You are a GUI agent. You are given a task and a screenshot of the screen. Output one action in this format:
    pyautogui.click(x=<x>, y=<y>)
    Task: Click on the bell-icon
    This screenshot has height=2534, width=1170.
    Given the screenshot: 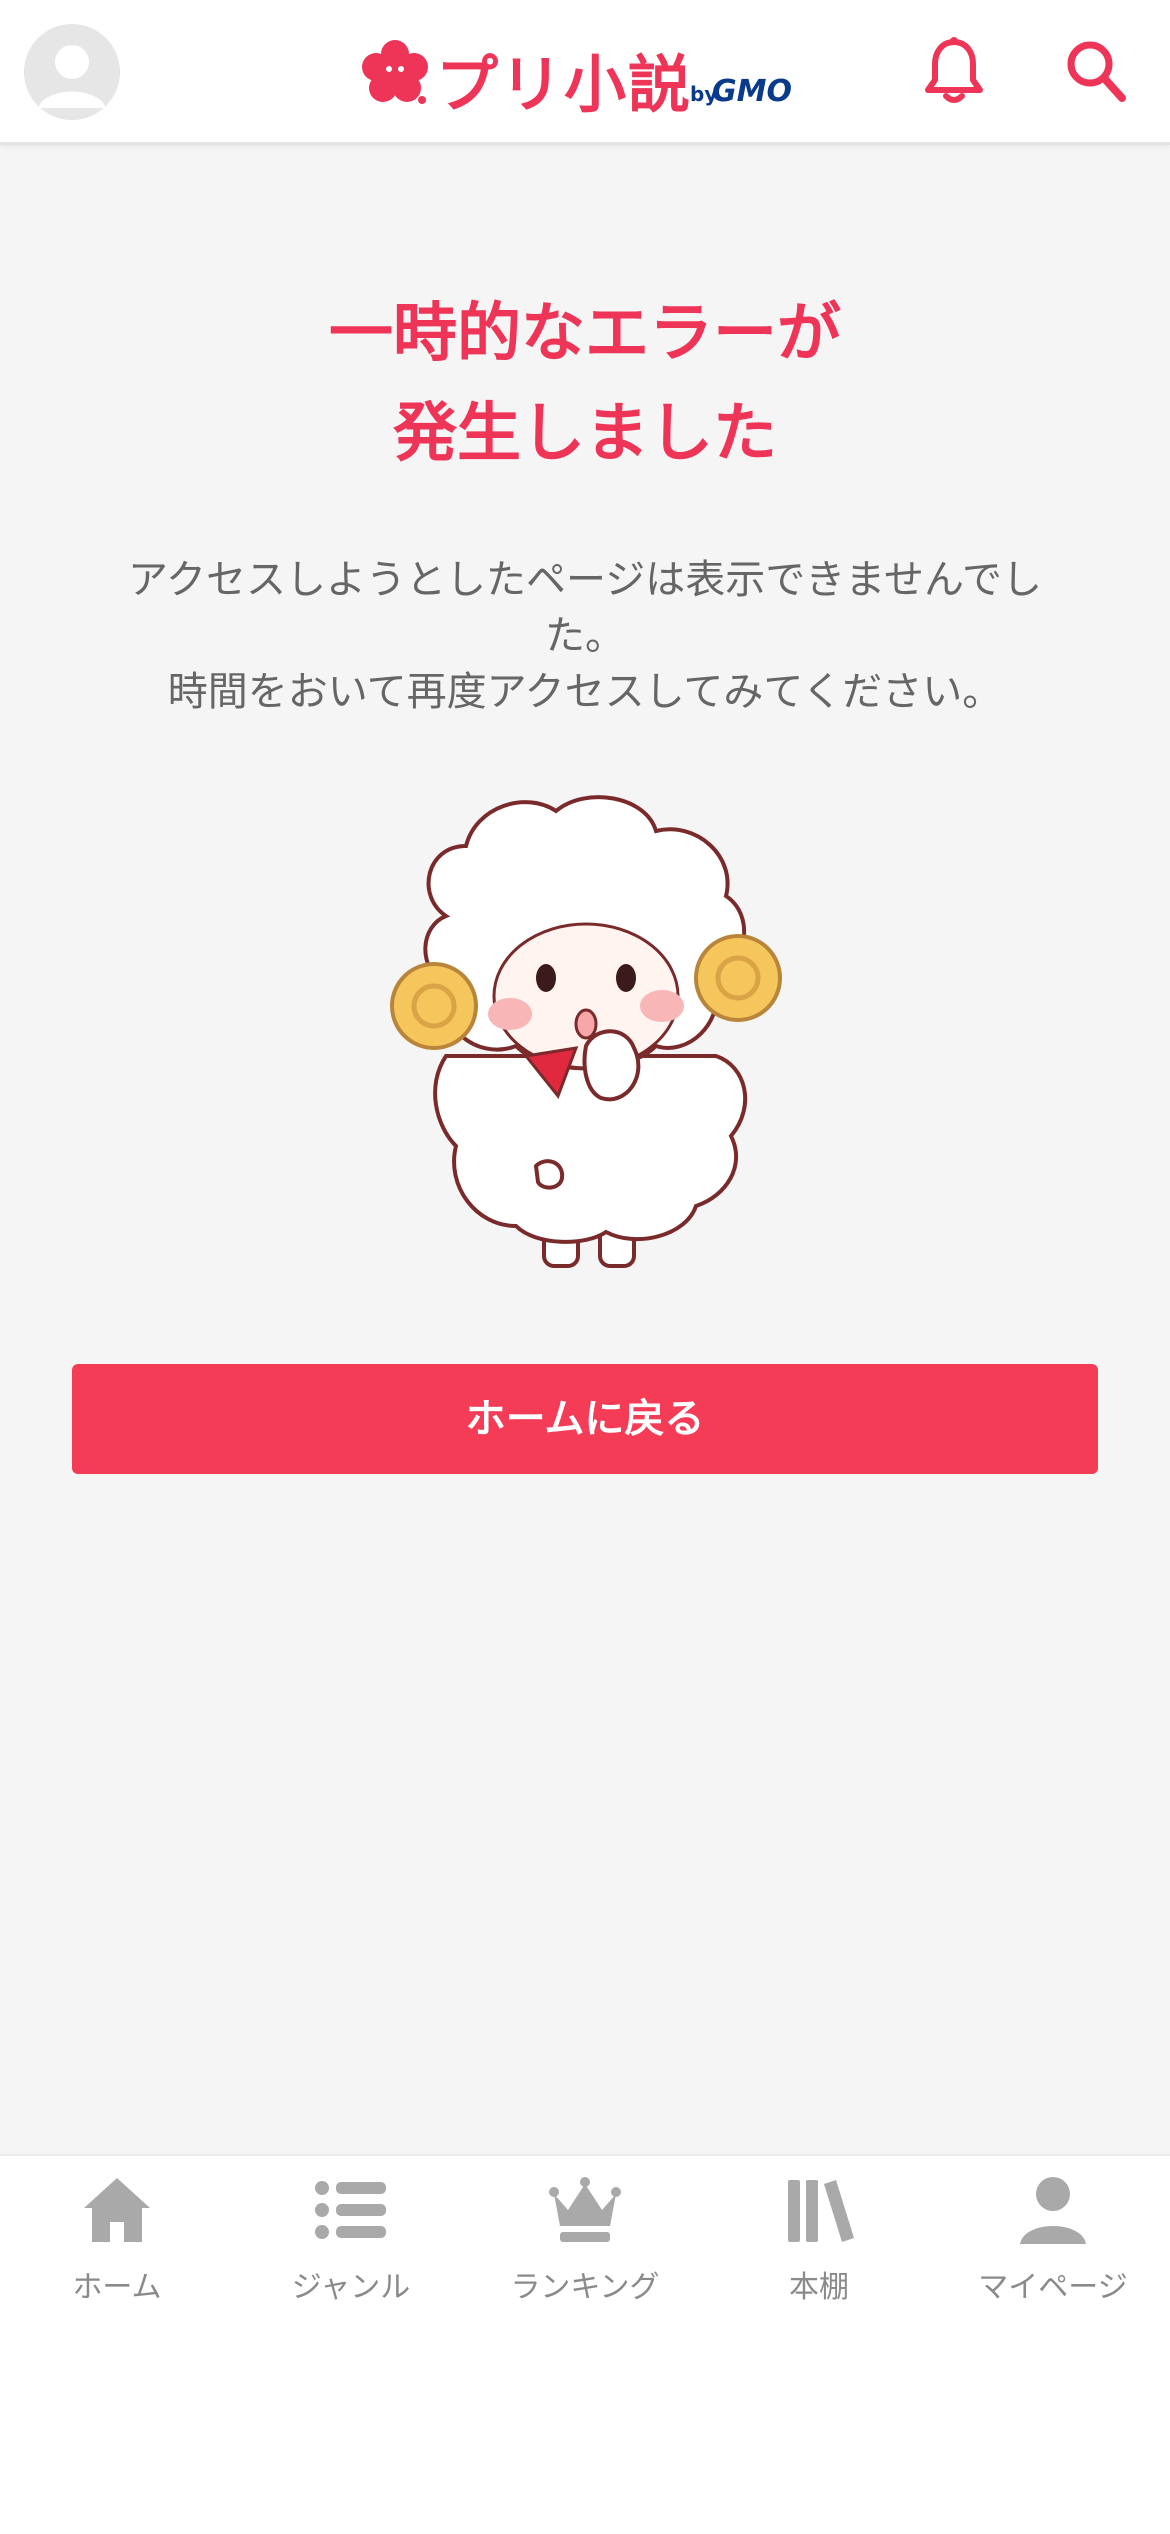 What is the action you would take?
    pyautogui.click(x=954, y=71)
    